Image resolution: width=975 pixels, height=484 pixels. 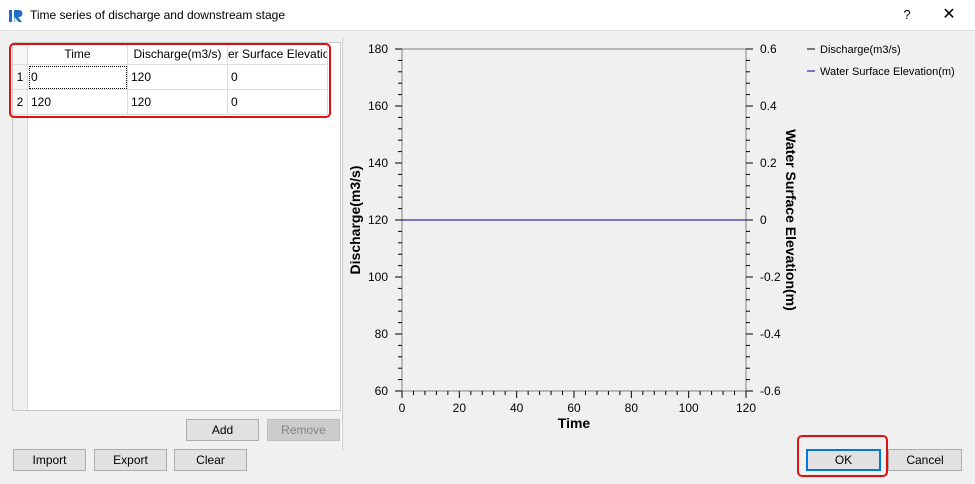 What do you see at coordinates (303, 430) in the screenshot?
I see `remove-button: Remove` at bounding box center [303, 430].